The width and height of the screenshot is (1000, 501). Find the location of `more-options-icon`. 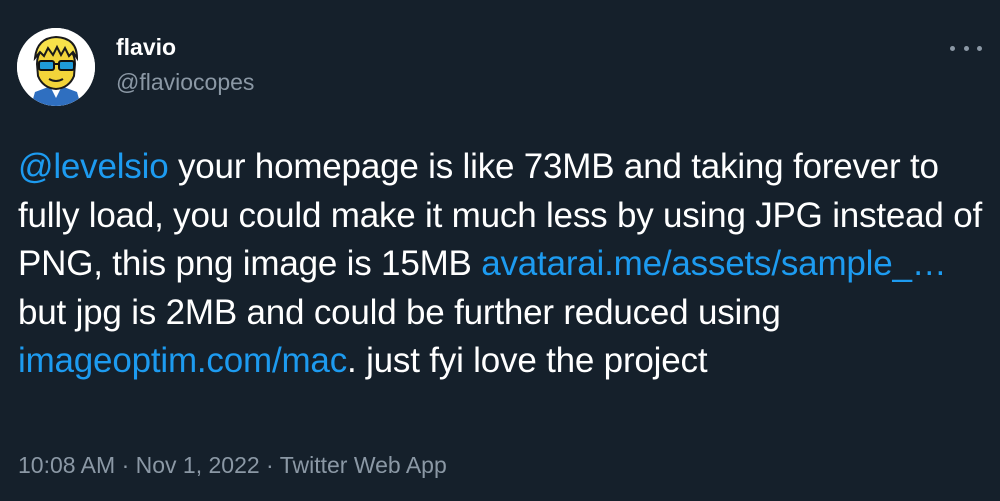

more-options-icon is located at coordinates (966, 48).